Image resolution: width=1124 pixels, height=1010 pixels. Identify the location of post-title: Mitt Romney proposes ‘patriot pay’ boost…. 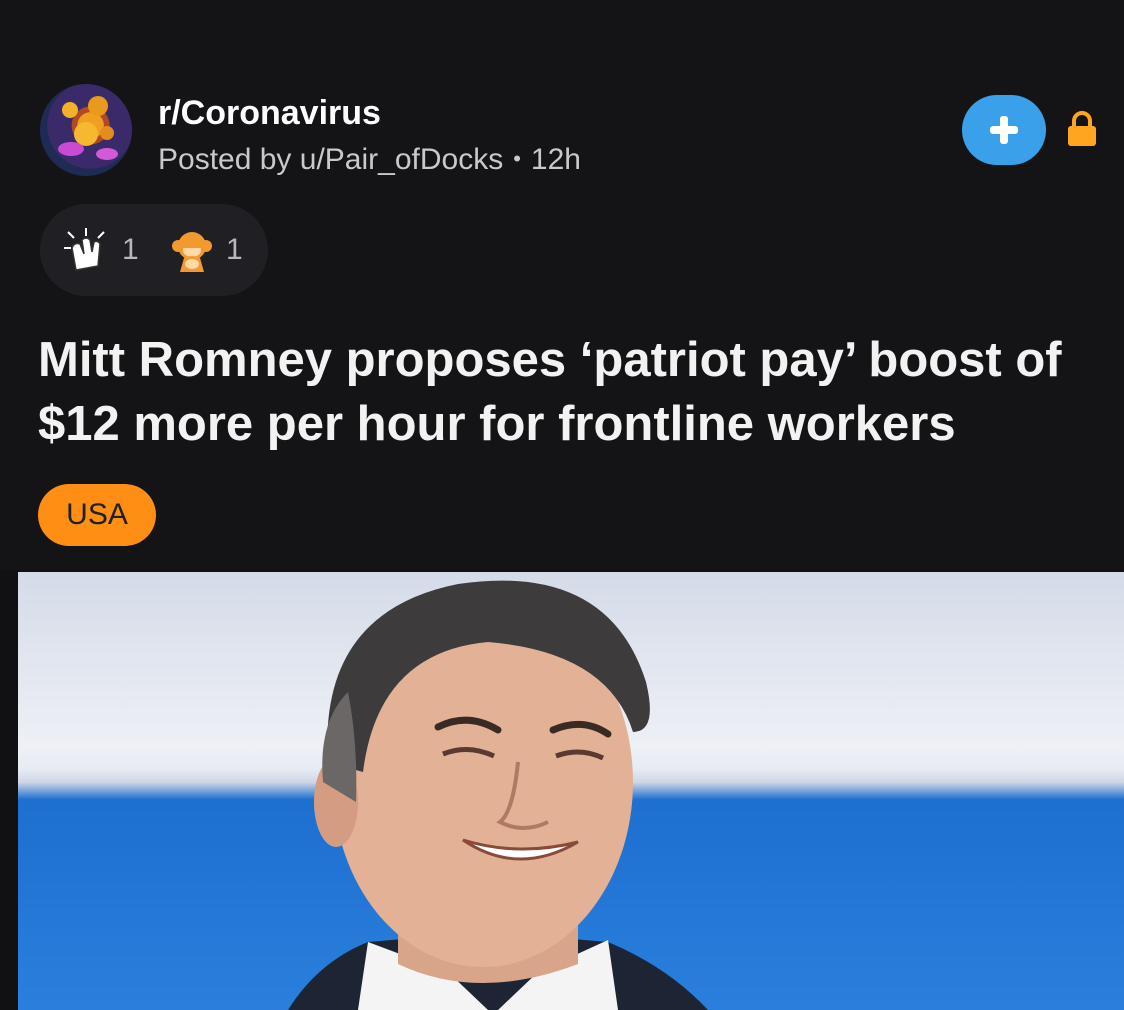
(578, 392).